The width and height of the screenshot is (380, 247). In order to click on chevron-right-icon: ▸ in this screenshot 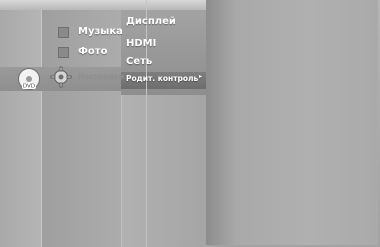, I will do `click(201, 76)`.